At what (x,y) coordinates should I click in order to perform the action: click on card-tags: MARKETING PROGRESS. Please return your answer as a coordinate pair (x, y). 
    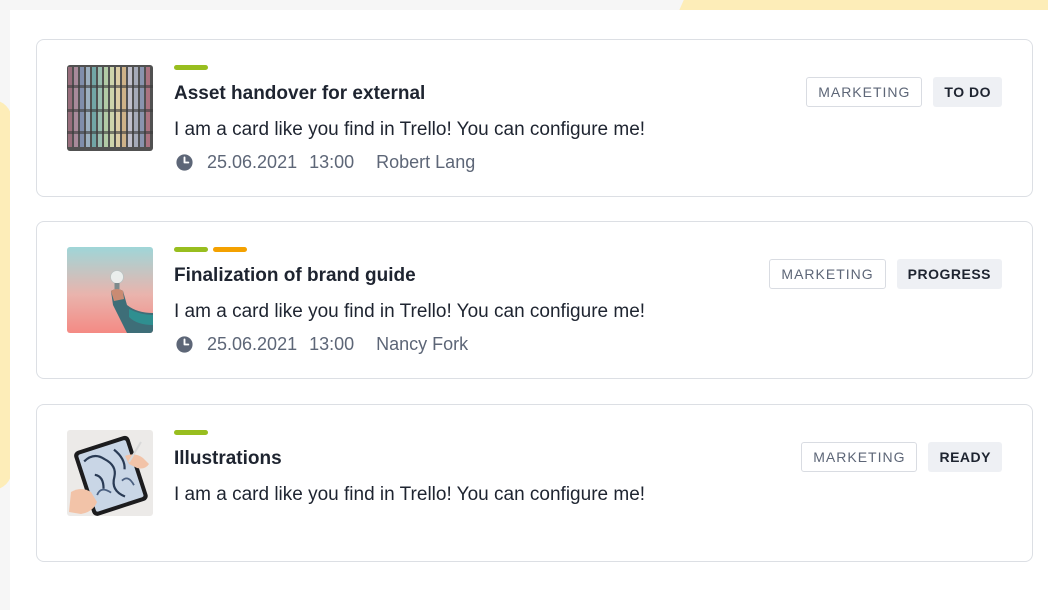
    Looking at the image, I should click on (885, 274).